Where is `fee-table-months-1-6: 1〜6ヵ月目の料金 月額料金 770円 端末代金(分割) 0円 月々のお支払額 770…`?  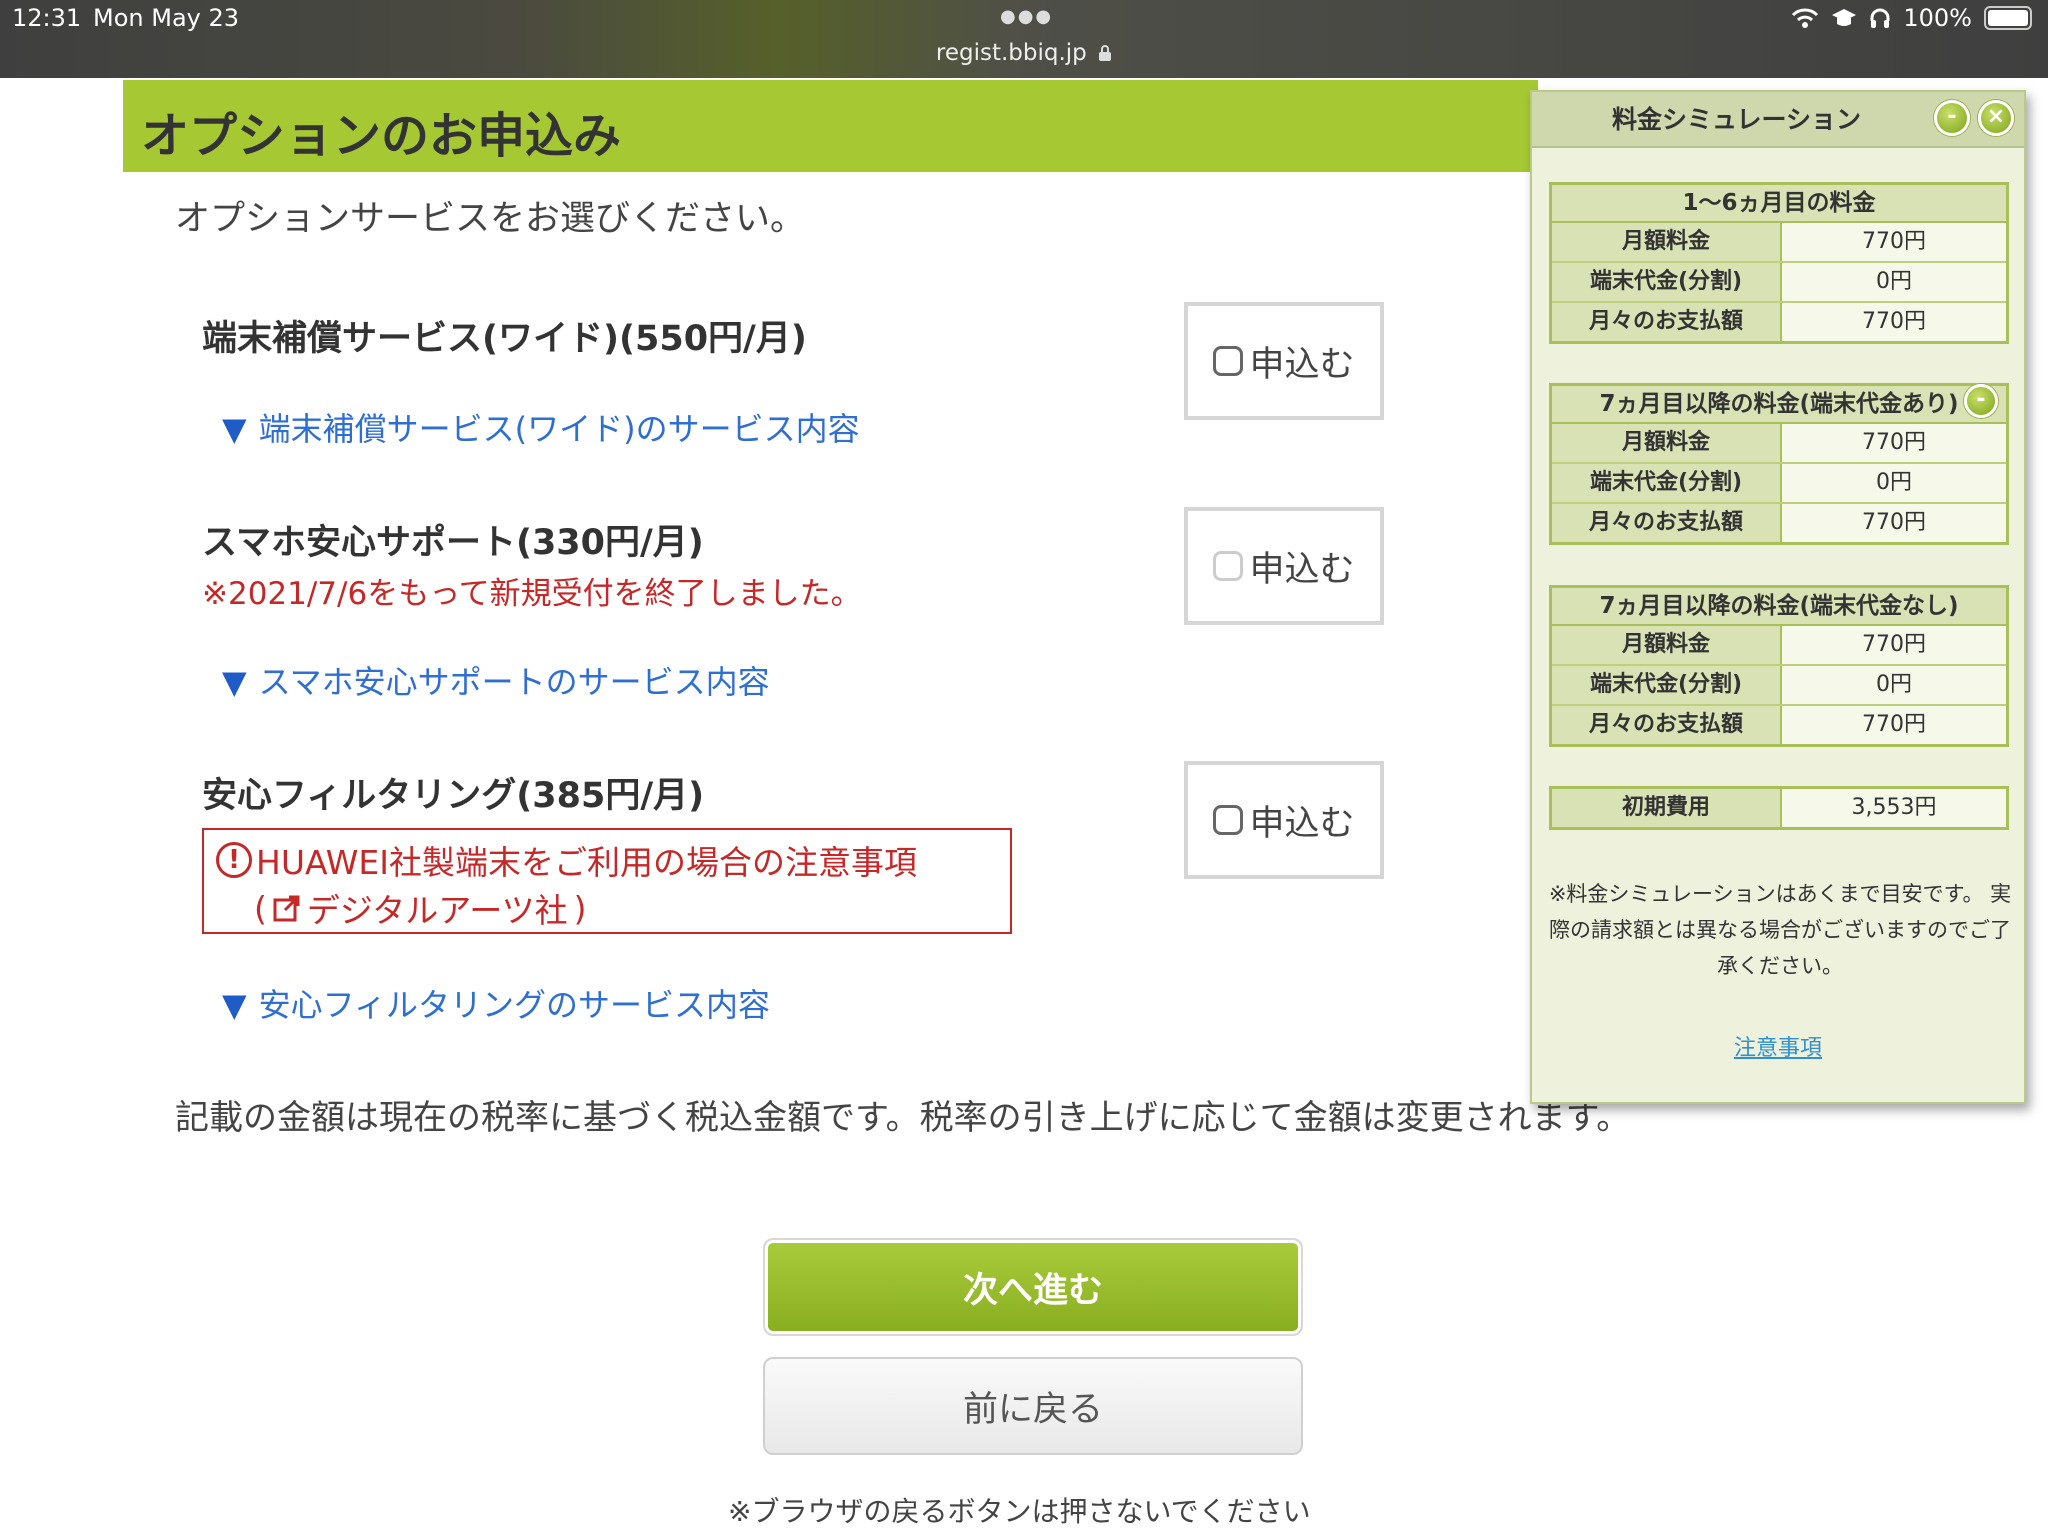 fee-table-months-1-6: 1〜6ヵ月目の料金 月額料金 770円 端末代金(分割) 0円 月々のお支払額 770… is located at coordinates (1779, 263).